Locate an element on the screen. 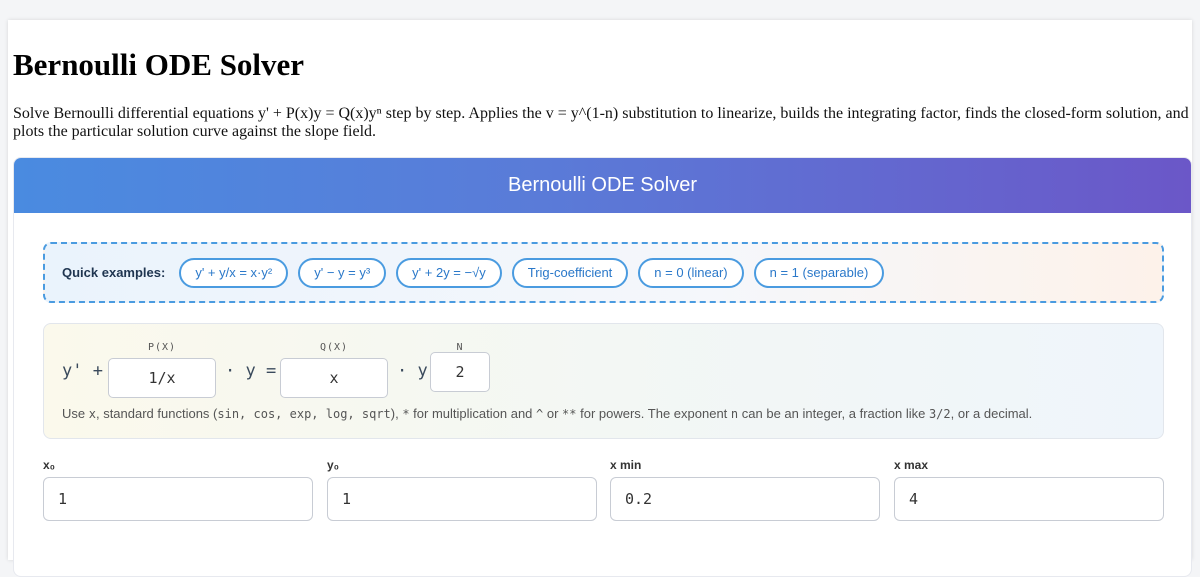 The width and height of the screenshot is (1200, 577). example-chip-sqrt: y' + 2y = −√y is located at coordinates (449, 272).